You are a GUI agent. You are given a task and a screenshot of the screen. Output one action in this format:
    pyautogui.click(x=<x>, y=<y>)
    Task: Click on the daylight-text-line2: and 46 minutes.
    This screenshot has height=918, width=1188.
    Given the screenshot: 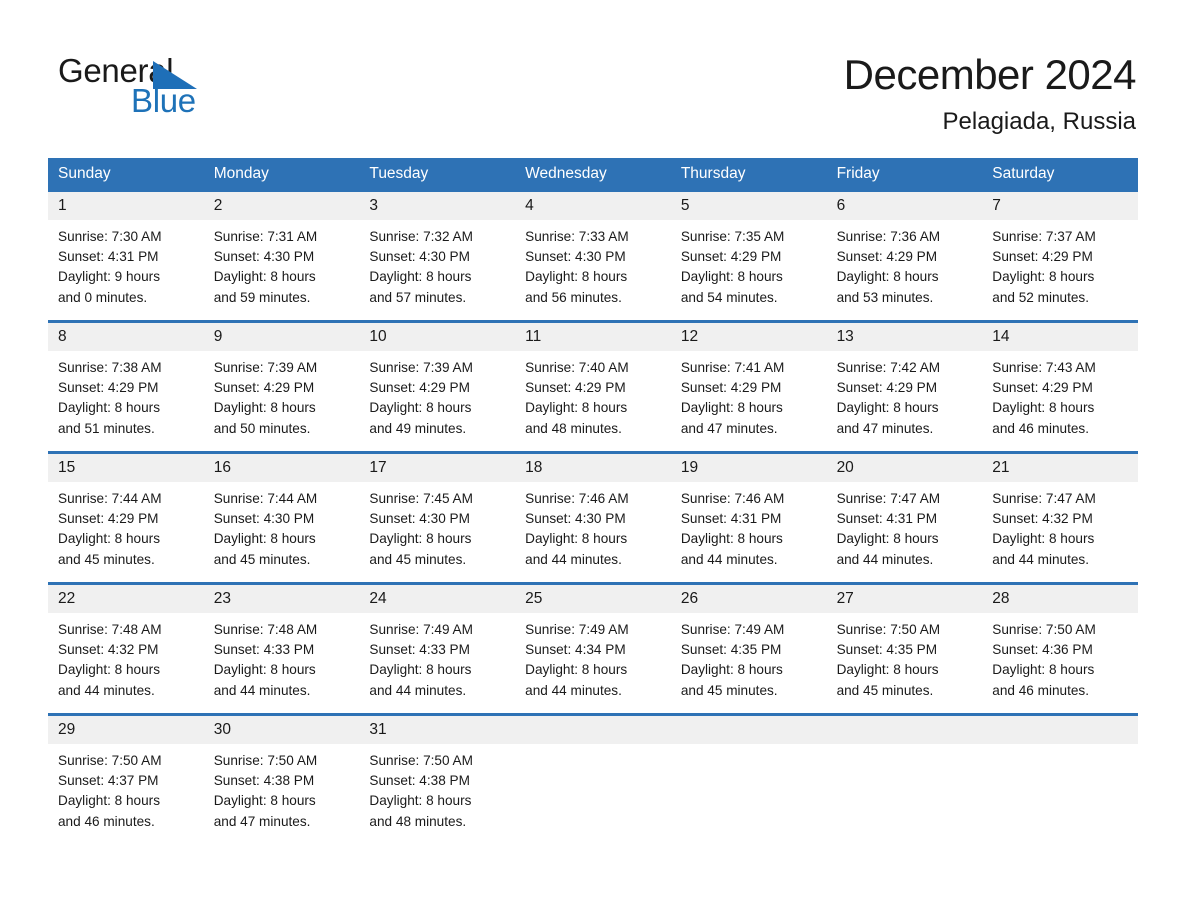 What is the action you would take?
    pyautogui.click(x=1041, y=690)
    